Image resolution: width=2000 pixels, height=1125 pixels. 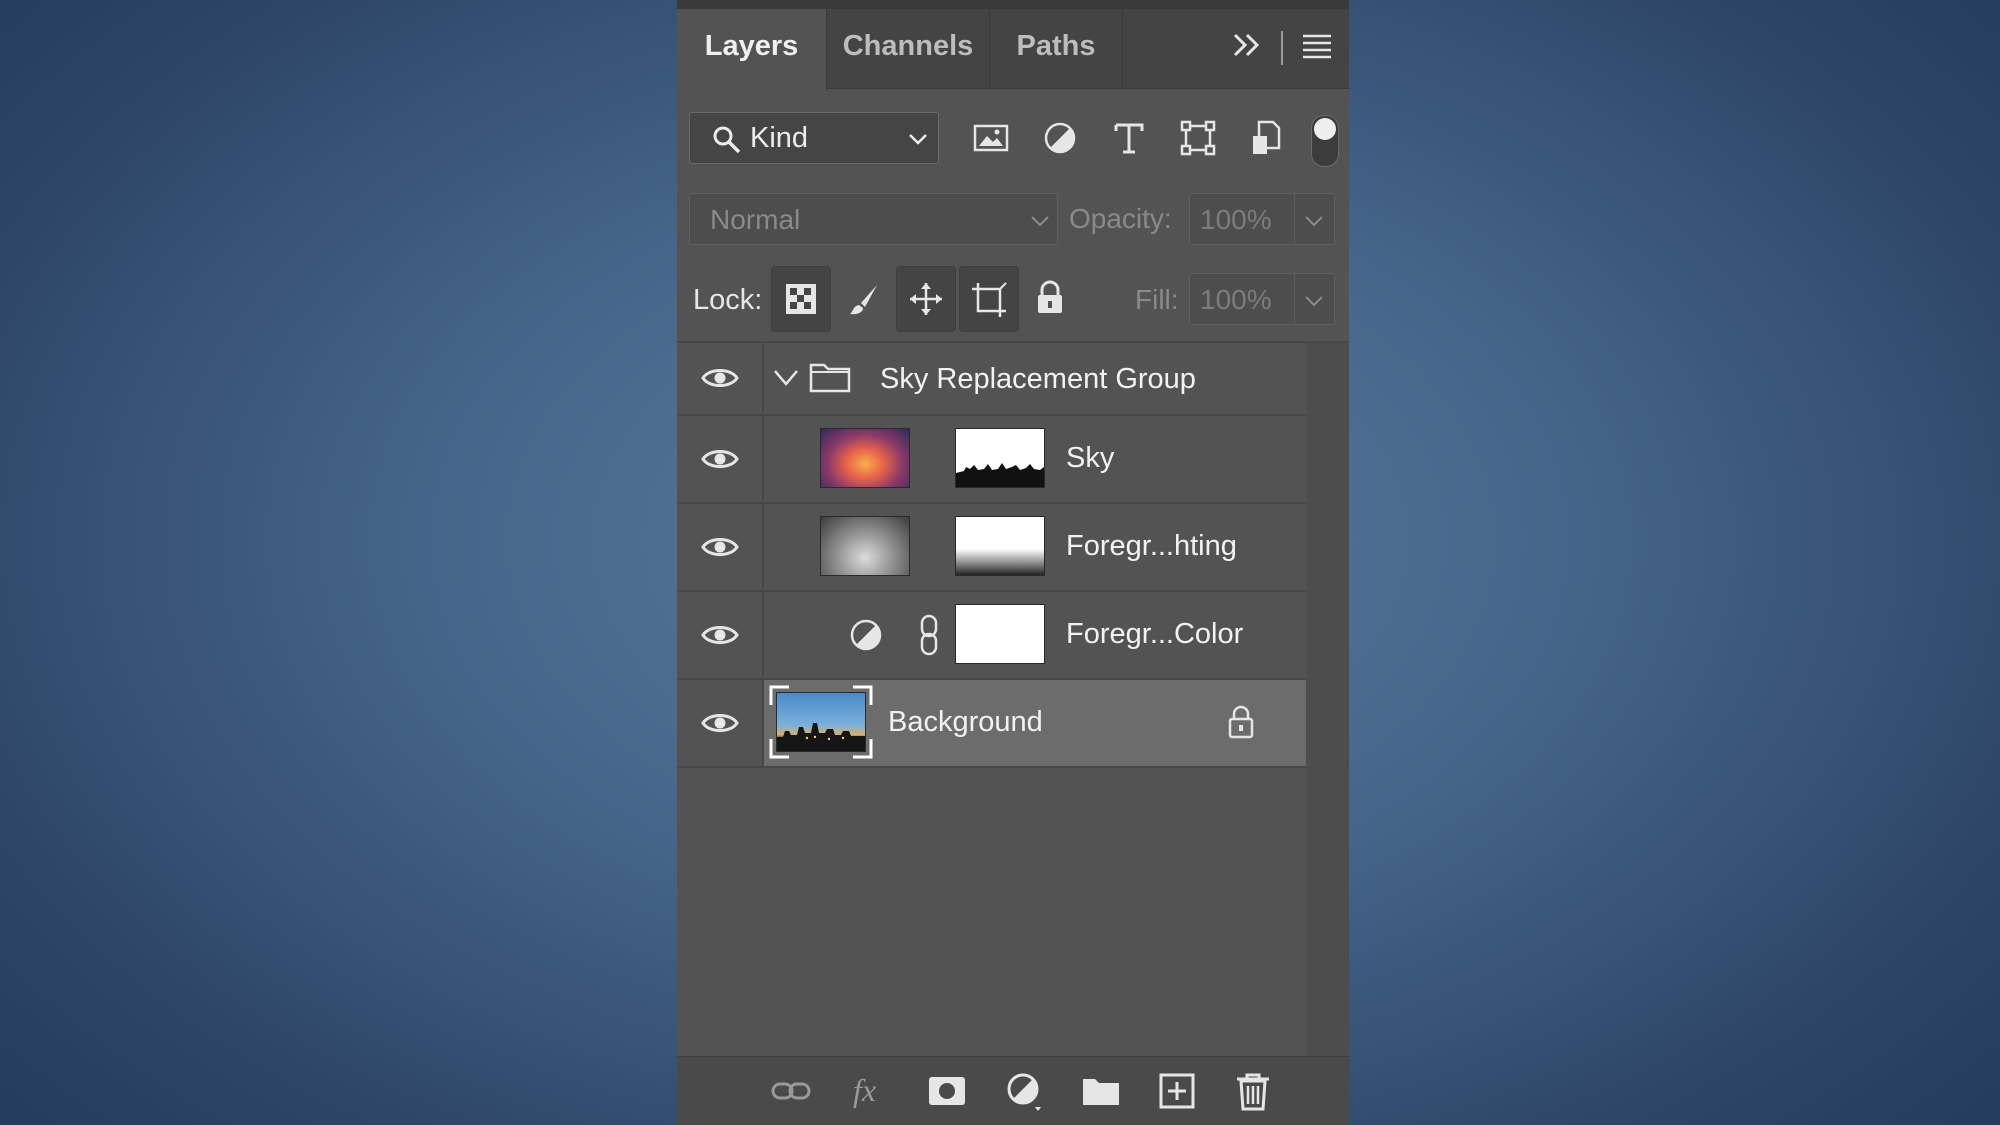 What do you see at coordinates (830, 379) in the screenshot?
I see `folder-icon` at bounding box center [830, 379].